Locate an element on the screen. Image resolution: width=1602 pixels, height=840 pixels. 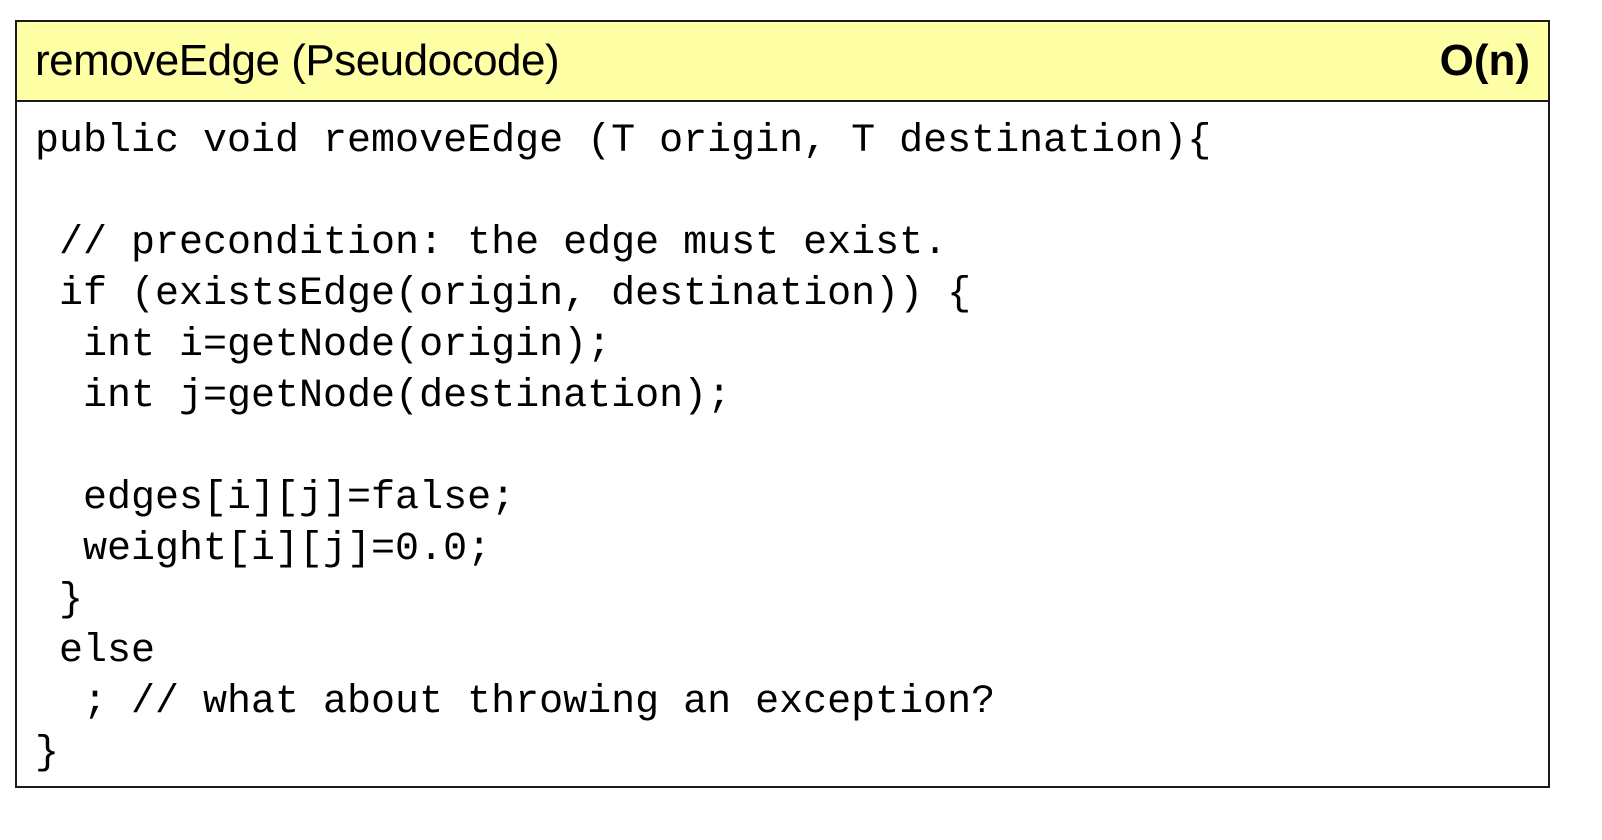
code-line: weight[i][j]=0.0; is located at coordinates (263, 549).